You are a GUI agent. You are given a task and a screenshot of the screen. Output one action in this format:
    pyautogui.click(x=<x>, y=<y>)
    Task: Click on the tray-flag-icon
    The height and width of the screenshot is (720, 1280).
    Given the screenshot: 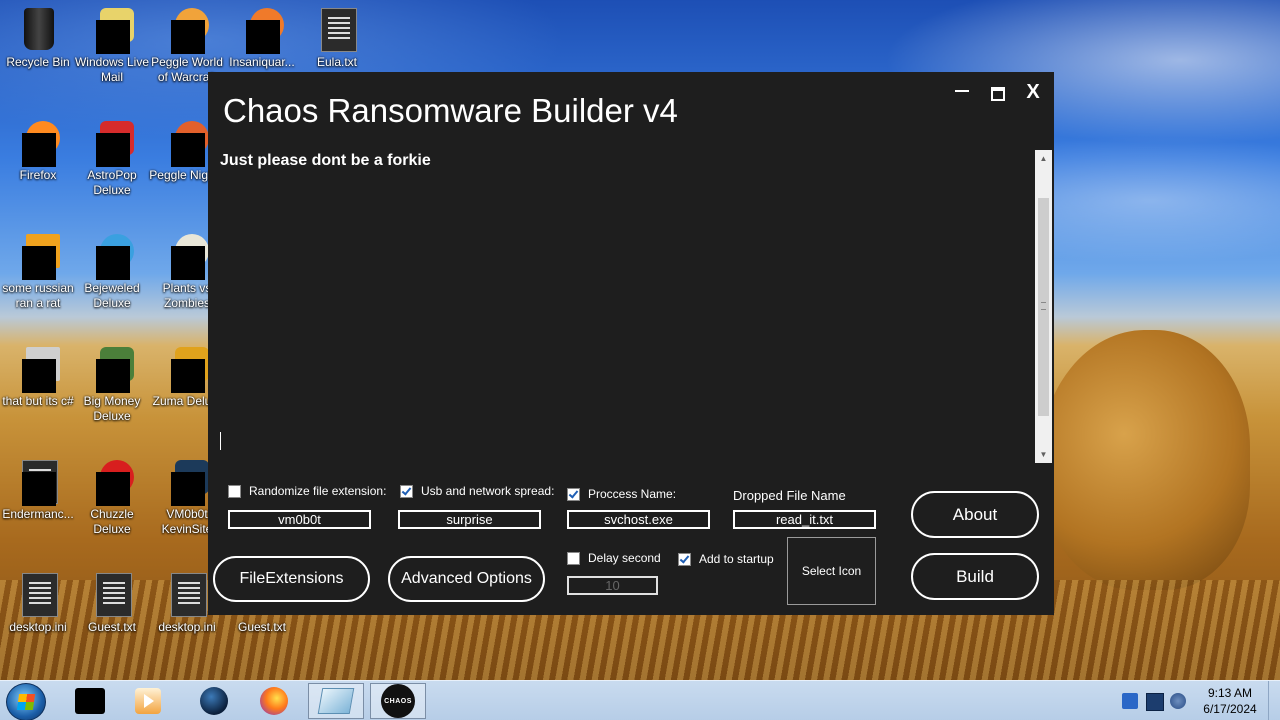 What is the action you would take?
    pyautogui.click(x=1130, y=701)
    